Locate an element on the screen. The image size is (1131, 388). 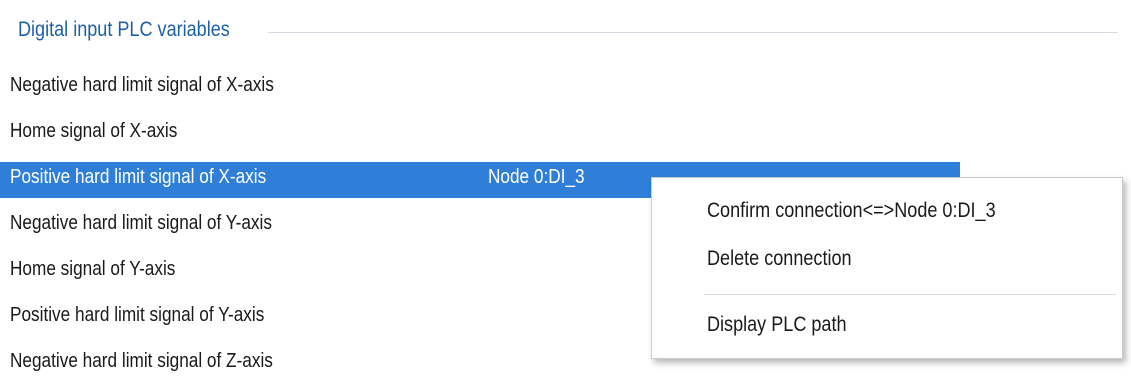
group-header: Digital input PLC variables is located at coordinates (559, 32).